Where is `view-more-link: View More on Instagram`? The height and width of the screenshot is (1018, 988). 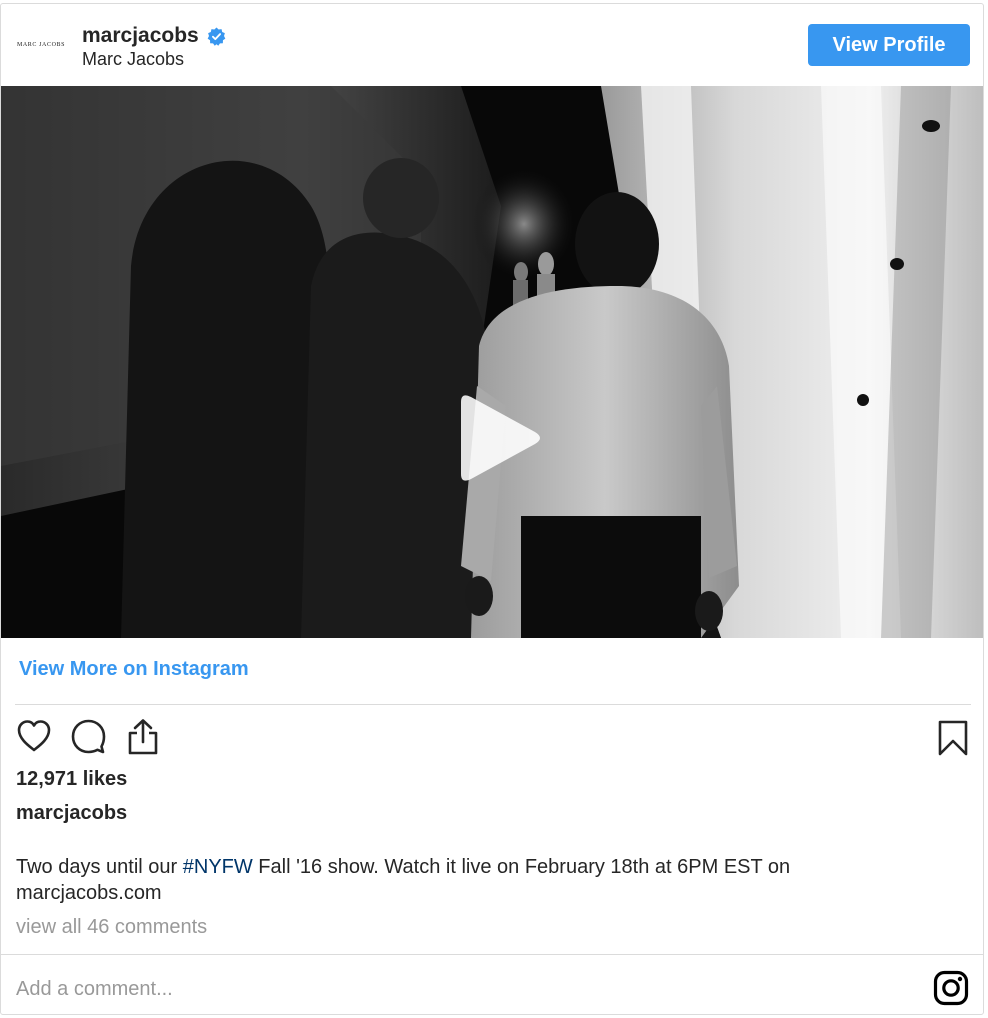 view-more-link: View More on Instagram is located at coordinates (134, 669).